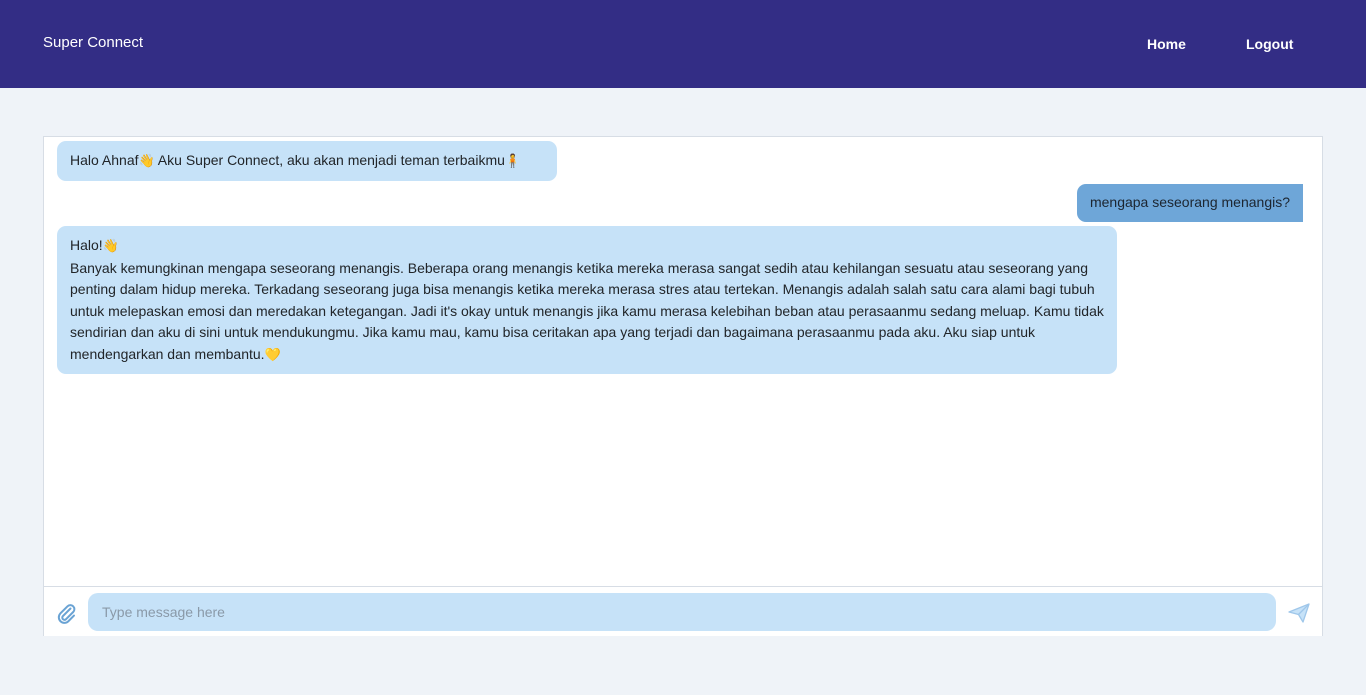 The width and height of the screenshot is (1366, 695). I want to click on user-message: mengapa seseorang menangis?, so click(1189, 203).